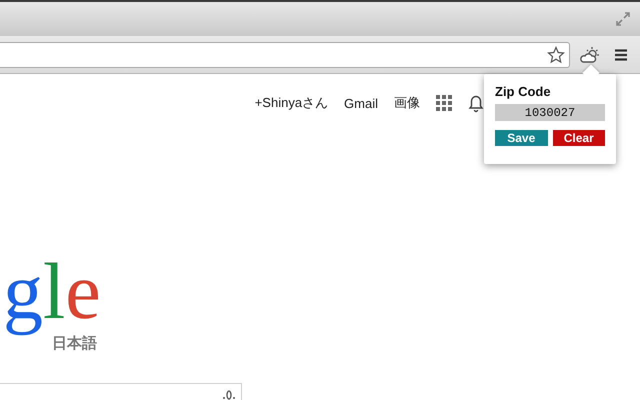 The image size is (640, 400). Describe the element at coordinates (556, 55) in the screenshot. I see `star-icon` at that location.